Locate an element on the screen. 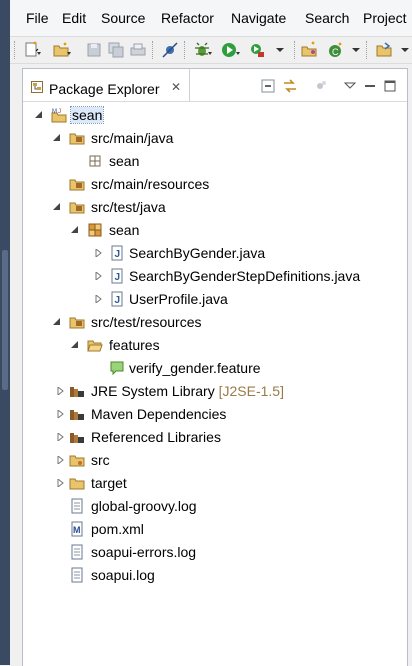 The height and width of the screenshot is (666, 412). window-scrollbar-thumb is located at coordinates (5, 320).